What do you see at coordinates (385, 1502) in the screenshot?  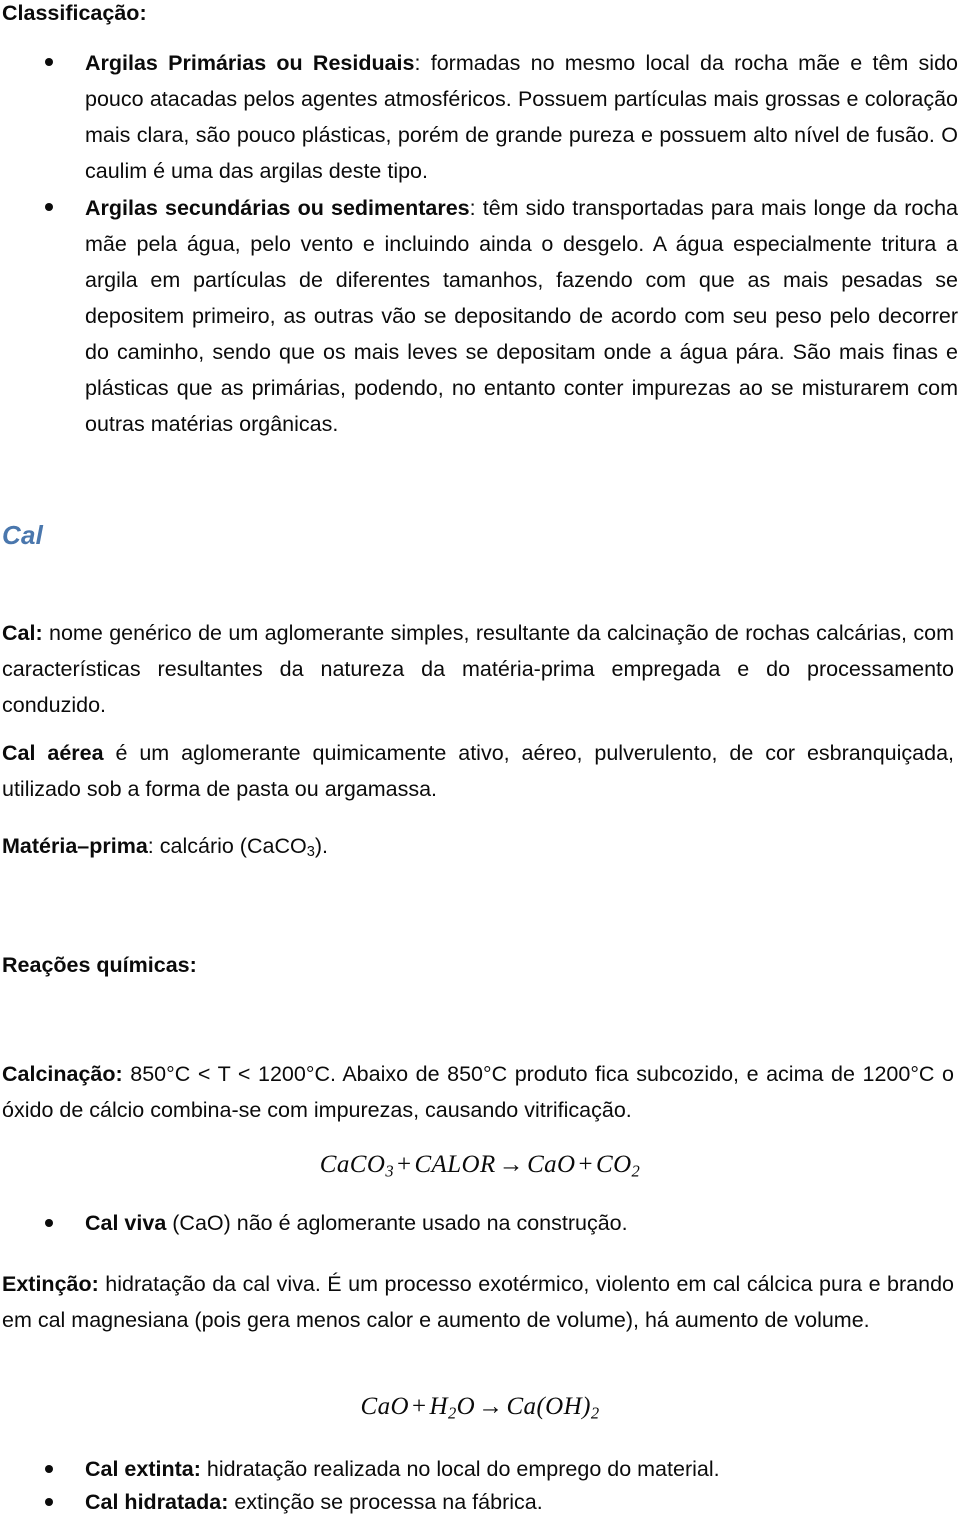 I see `list-item-text: extinção se processa na fábrica.` at bounding box center [385, 1502].